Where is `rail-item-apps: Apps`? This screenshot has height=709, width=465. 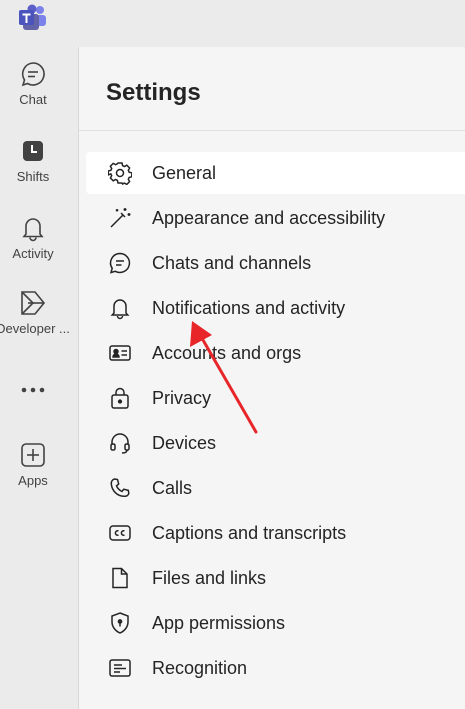
rail-item-apps: Apps is located at coordinates (33, 464).